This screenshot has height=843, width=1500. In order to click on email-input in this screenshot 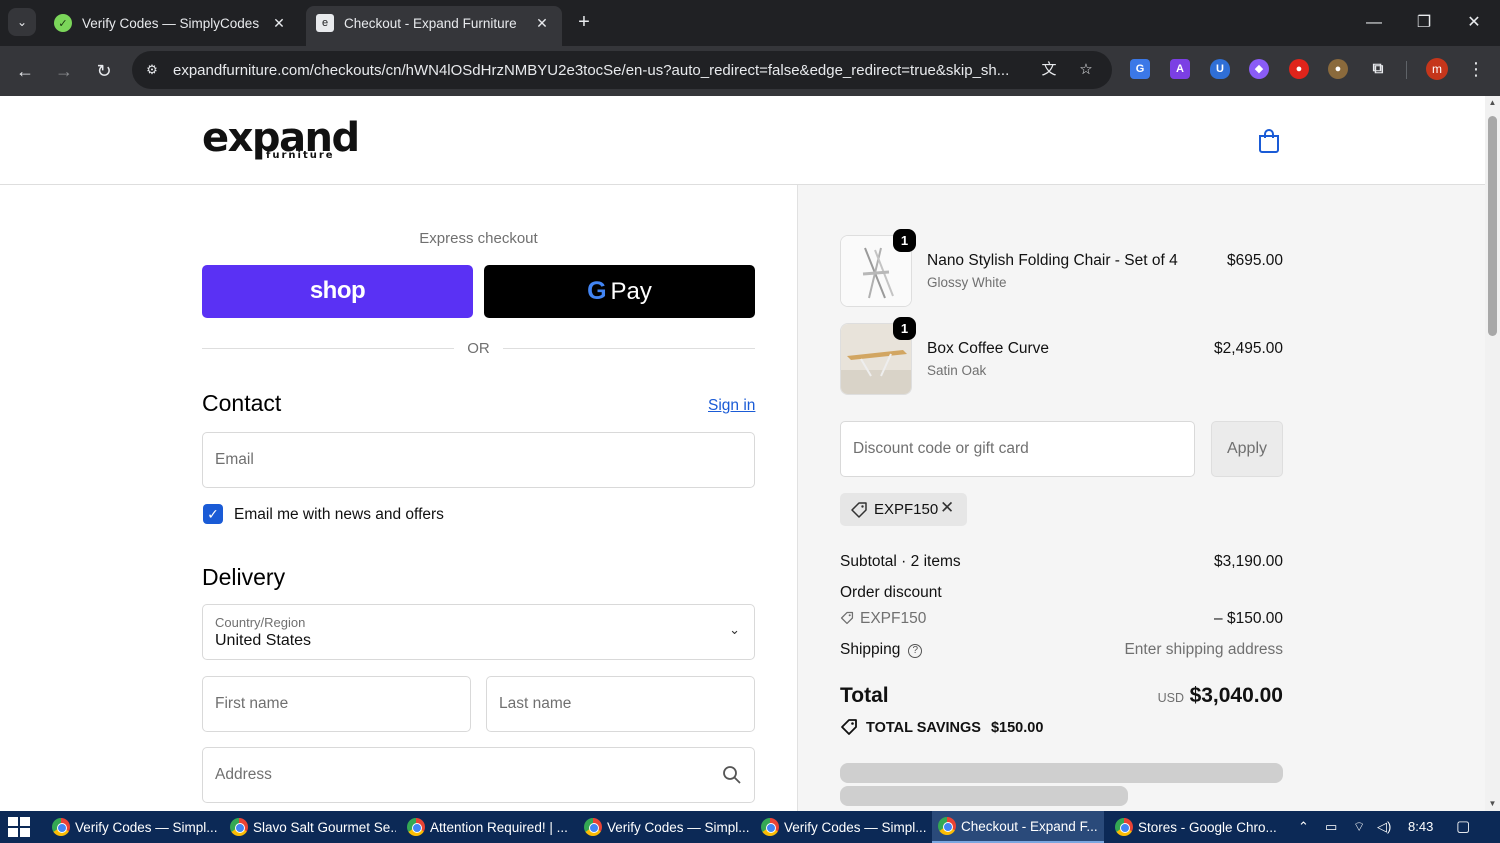, I will do `click(478, 460)`.